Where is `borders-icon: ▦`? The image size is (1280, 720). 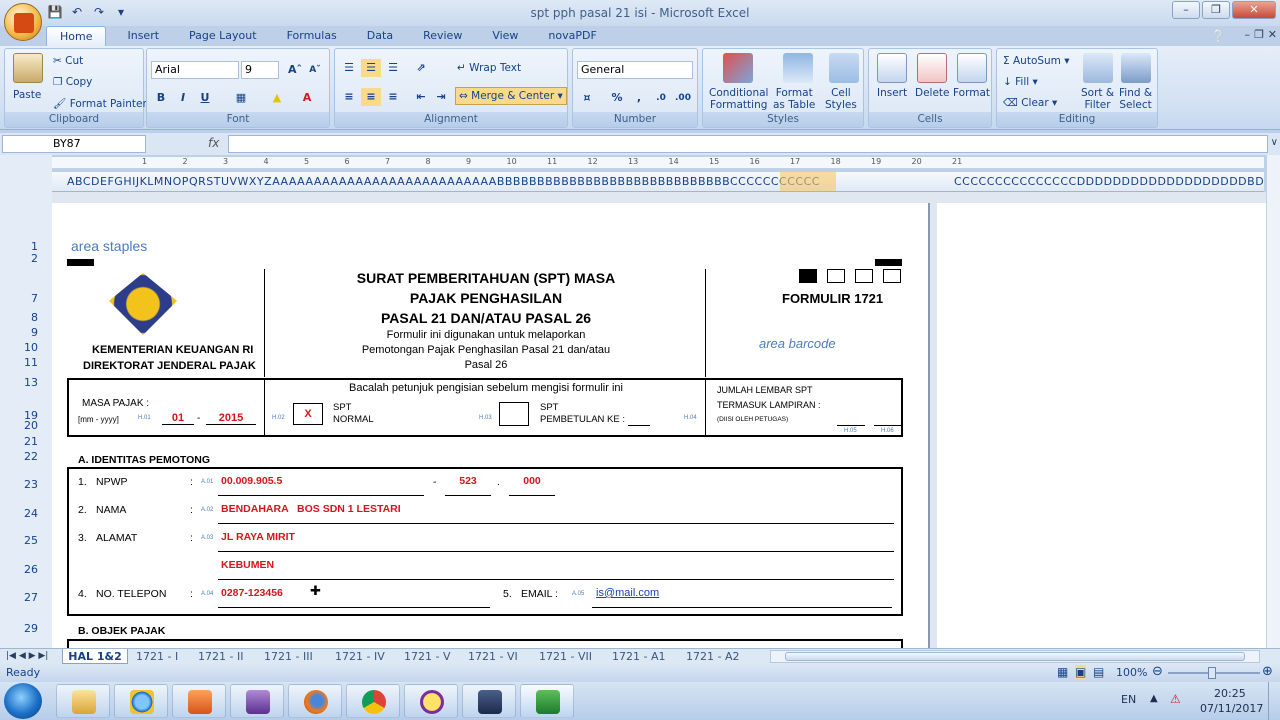 borders-icon: ▦ is located at coordinates (241, 98).